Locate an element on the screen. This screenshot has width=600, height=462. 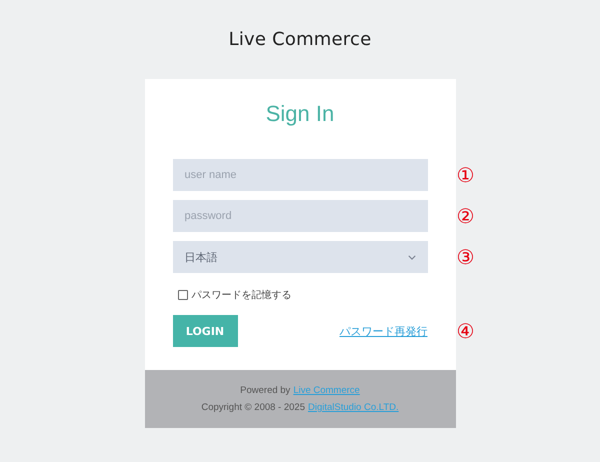
username-field: user name is located at coordinates (300, 175).